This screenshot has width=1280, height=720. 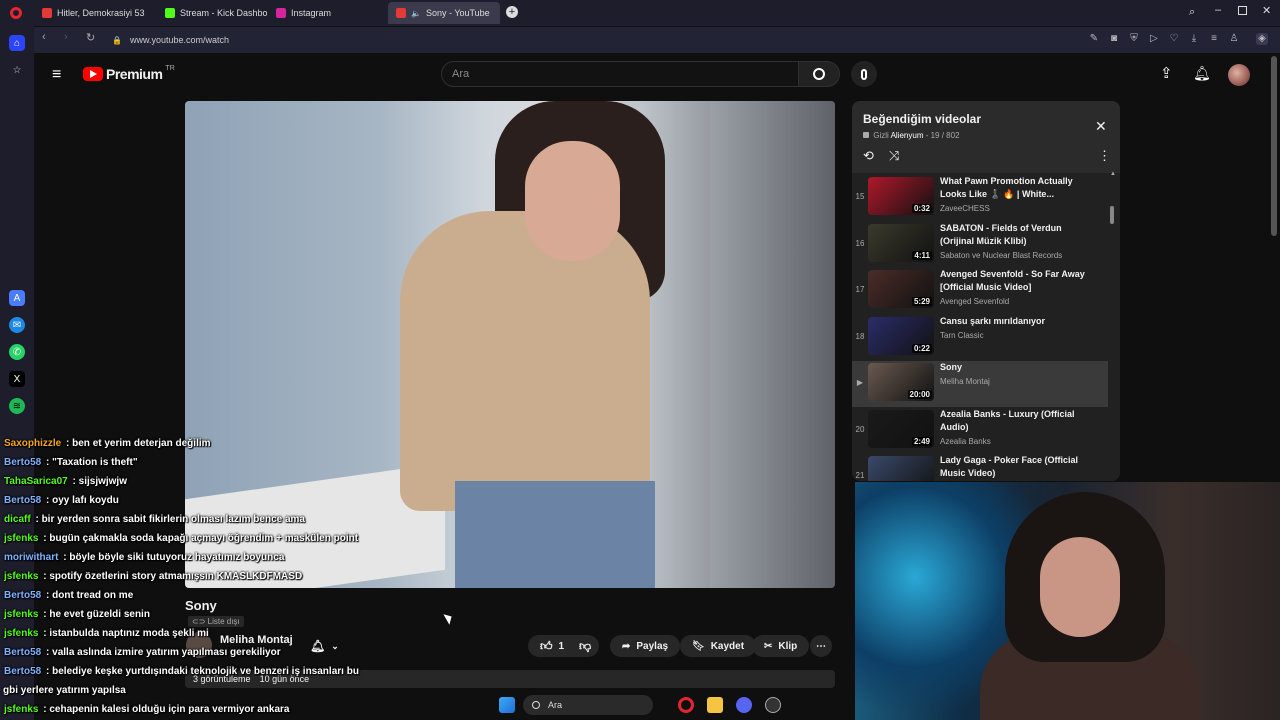 I want to click on reload-icon: ↻, so click(x=90, y=37).